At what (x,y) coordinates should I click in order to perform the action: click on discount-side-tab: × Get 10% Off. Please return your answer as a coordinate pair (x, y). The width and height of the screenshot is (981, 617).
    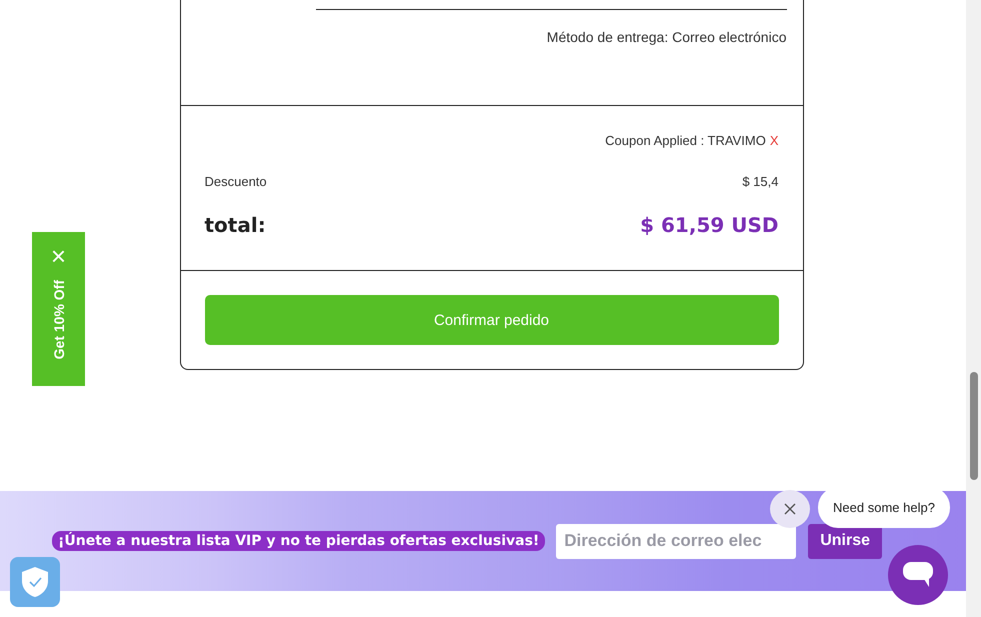
    Looking at the image, I should click on (58, 309).